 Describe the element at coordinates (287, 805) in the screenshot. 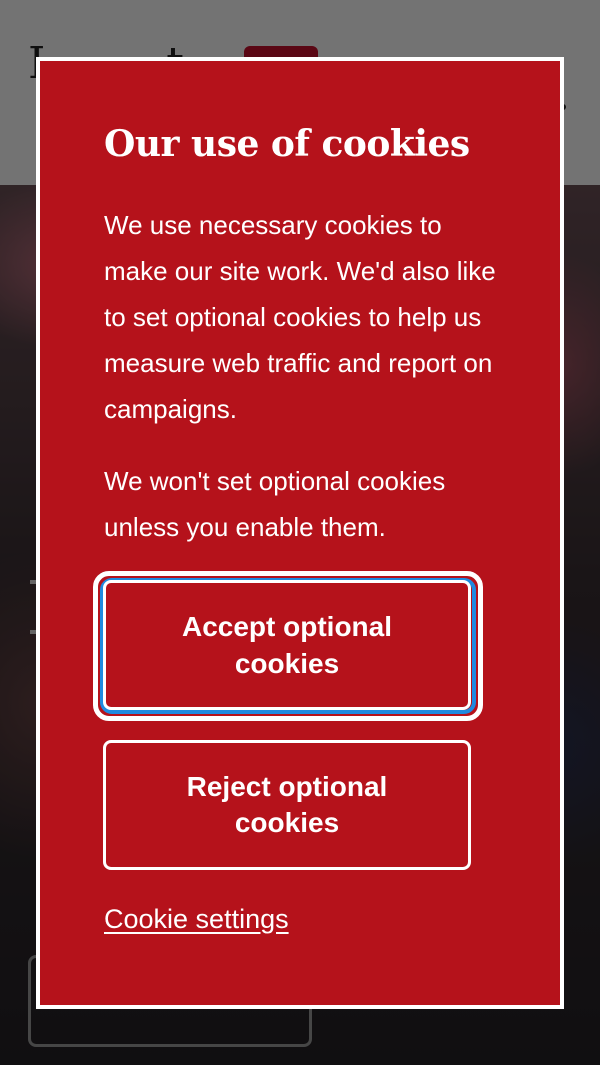

I see `reject-optional-cookies-button: Reject optional cookies` at that location.